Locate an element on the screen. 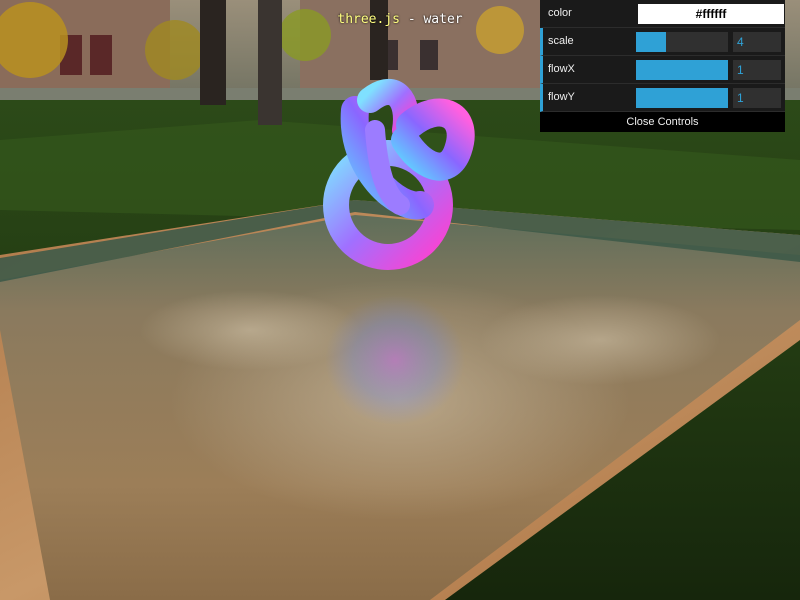  control-row-scale: scale 4 is located at coordinates (662, 42).